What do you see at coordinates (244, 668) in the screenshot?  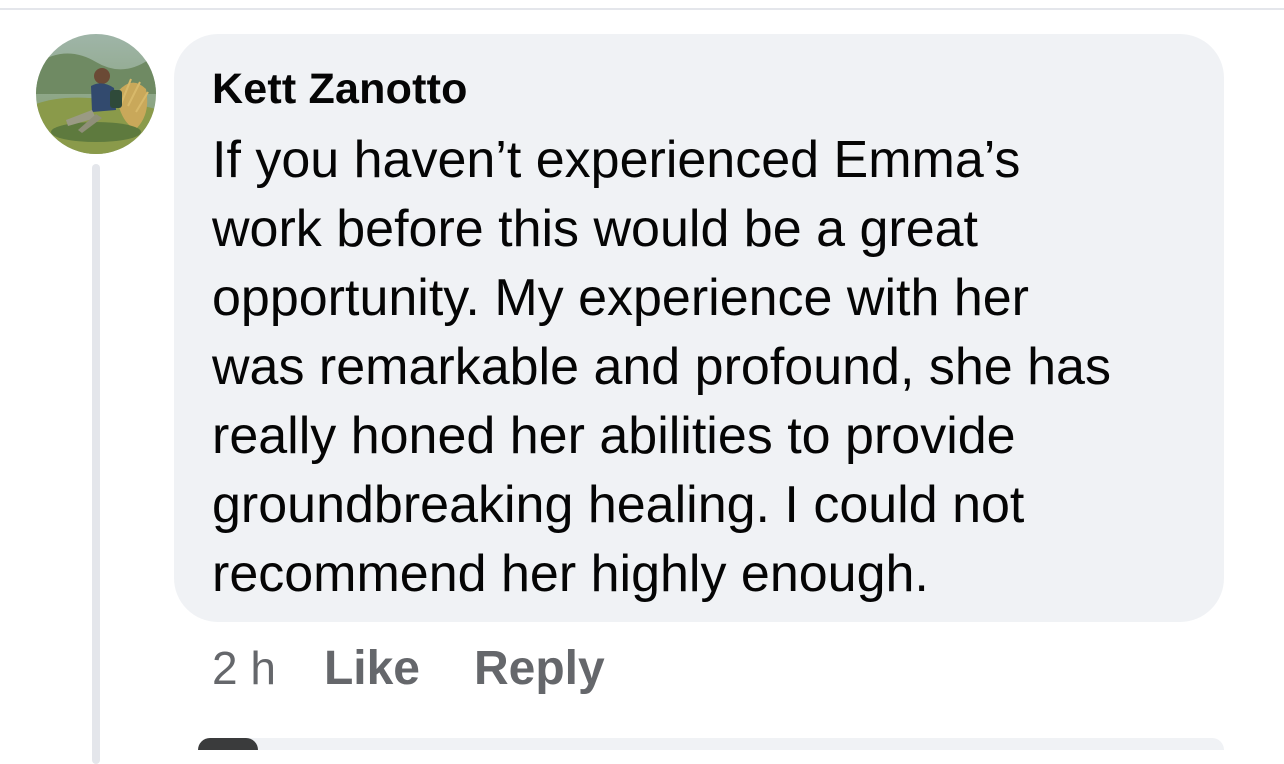 I see `comment-timestamp: 2 h` at bounding box center [244, 668].